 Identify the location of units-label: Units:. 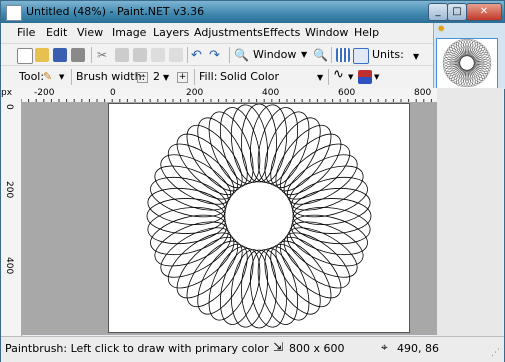
(388, 54).